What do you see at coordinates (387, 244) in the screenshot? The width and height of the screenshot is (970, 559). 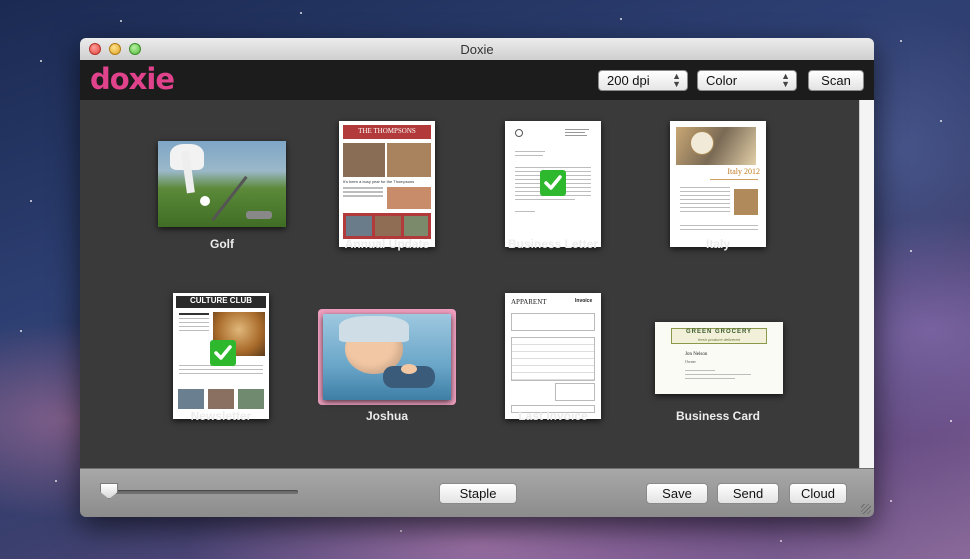 I see `document-label: Annual Update` at bounding box center [387, 244].